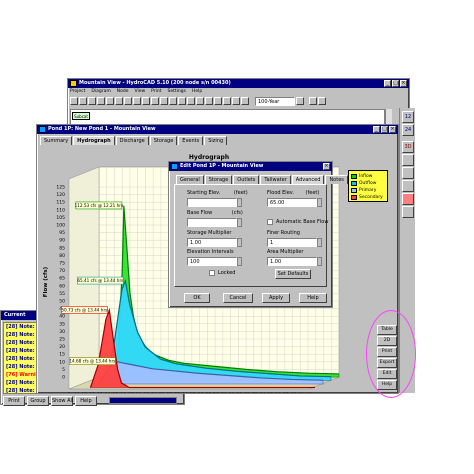 This screenshot has width=474, height=474. Describe the element at coordinates (319, 261) in the screenshot. I see `area-mult-spinner` at that location.